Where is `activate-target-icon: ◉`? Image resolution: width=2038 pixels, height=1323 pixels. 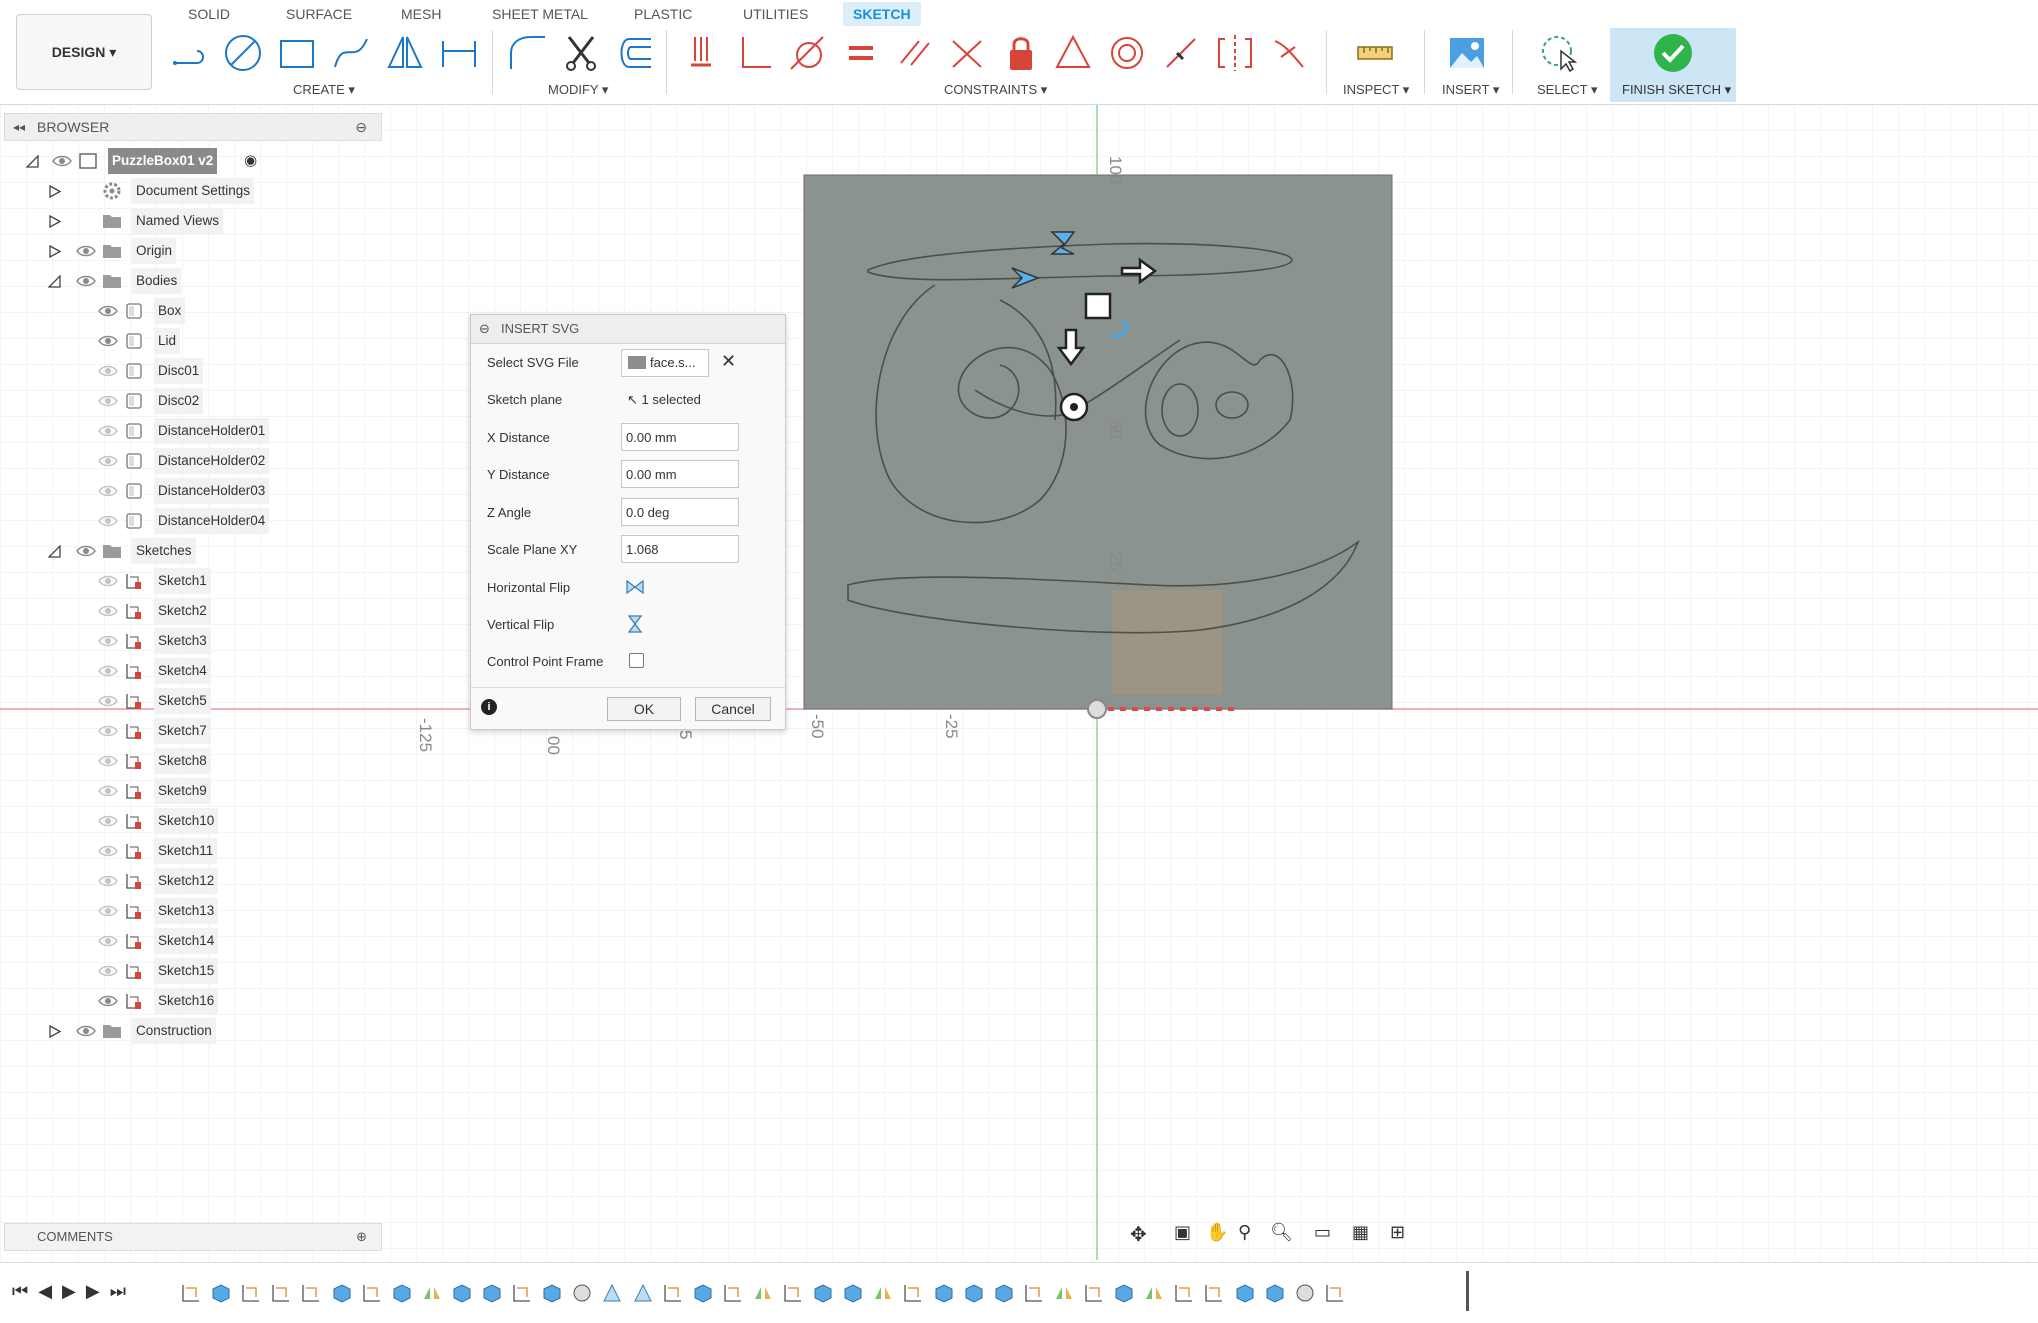 activate-target-icon: ◉ is located at coordinates (250, 161).